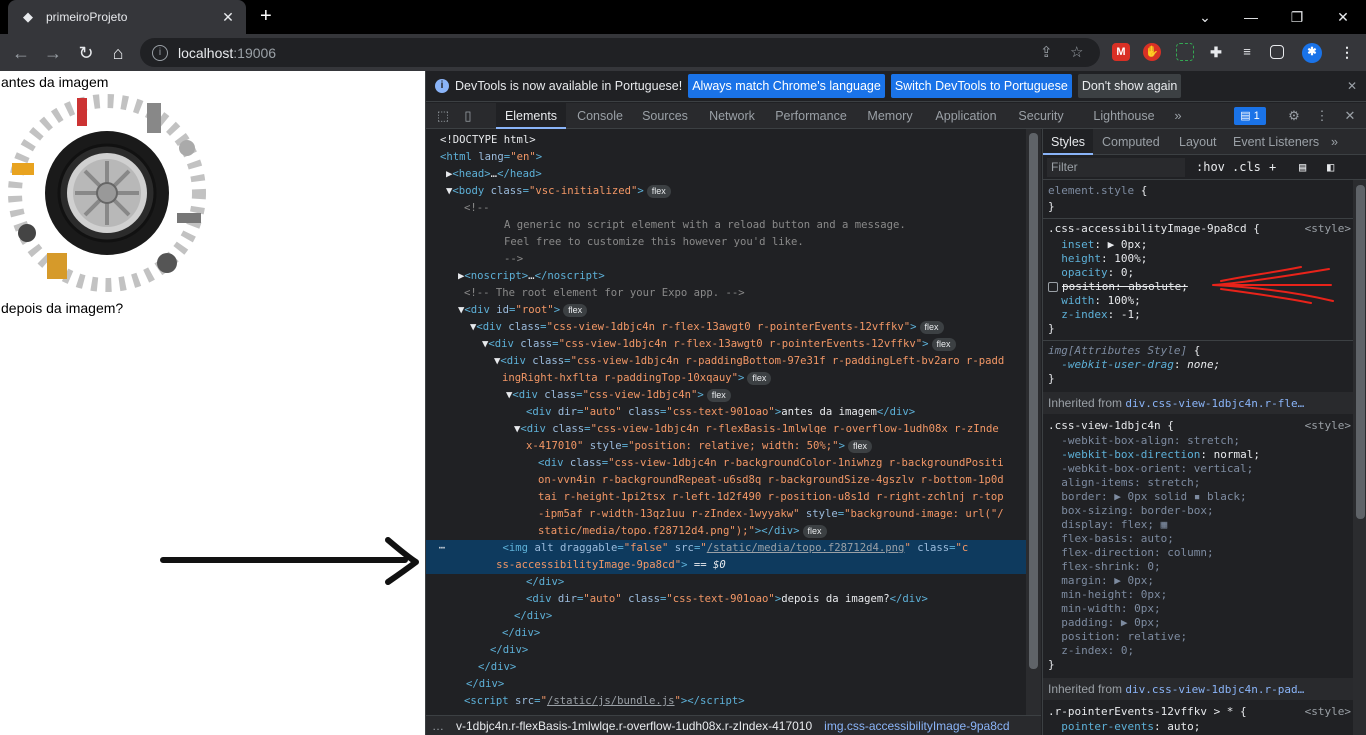 The height and width of the screenshot is (735, 1366). I want to click on styles-filter-input: Filter, so click(1116, 167).